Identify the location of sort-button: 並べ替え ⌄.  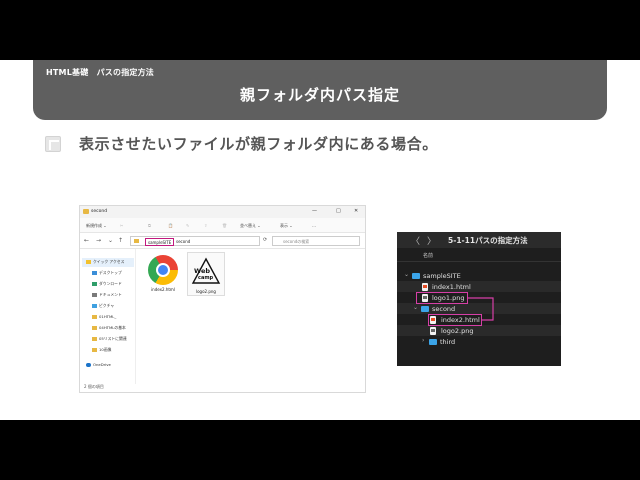
(250, 226).